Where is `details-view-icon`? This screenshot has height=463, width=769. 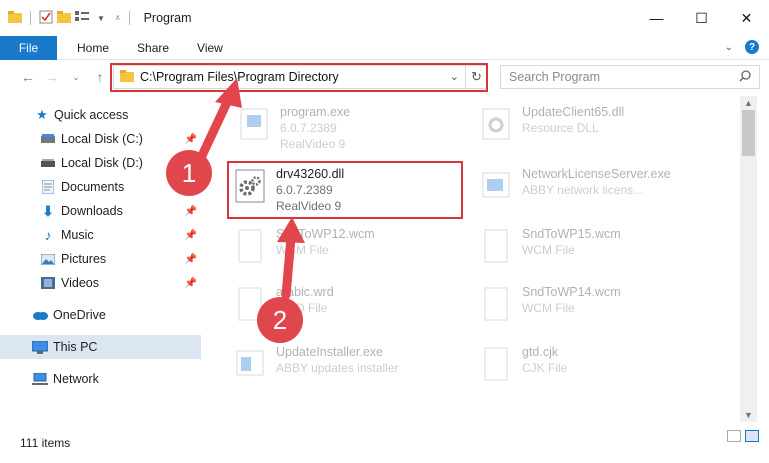 details-view-icon is located at coordinates (734, 436).